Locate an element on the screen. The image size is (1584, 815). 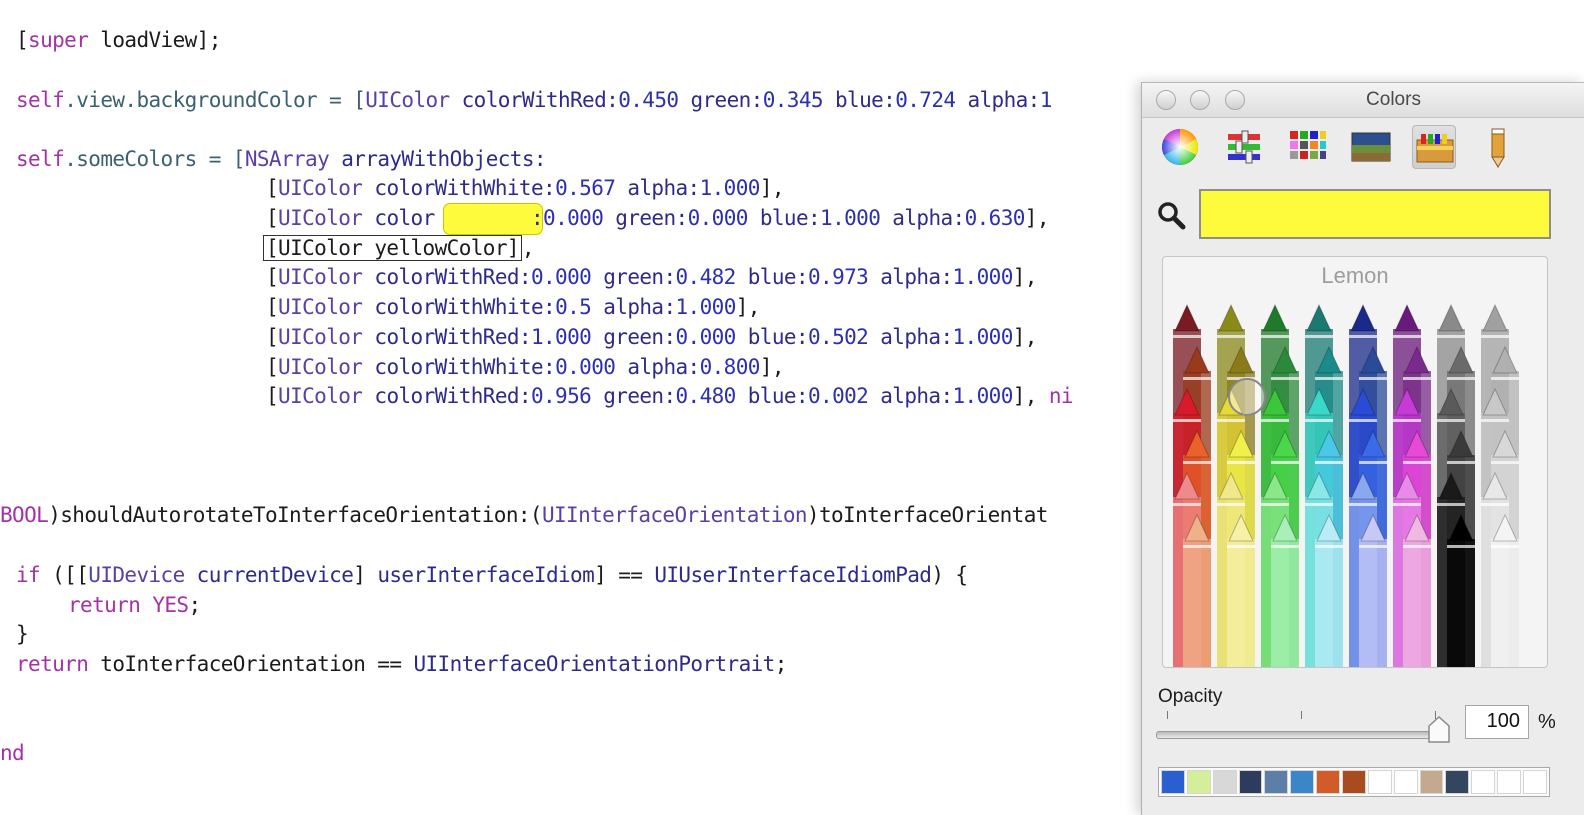
crayon-grid is located at coordinates (1355, 481).